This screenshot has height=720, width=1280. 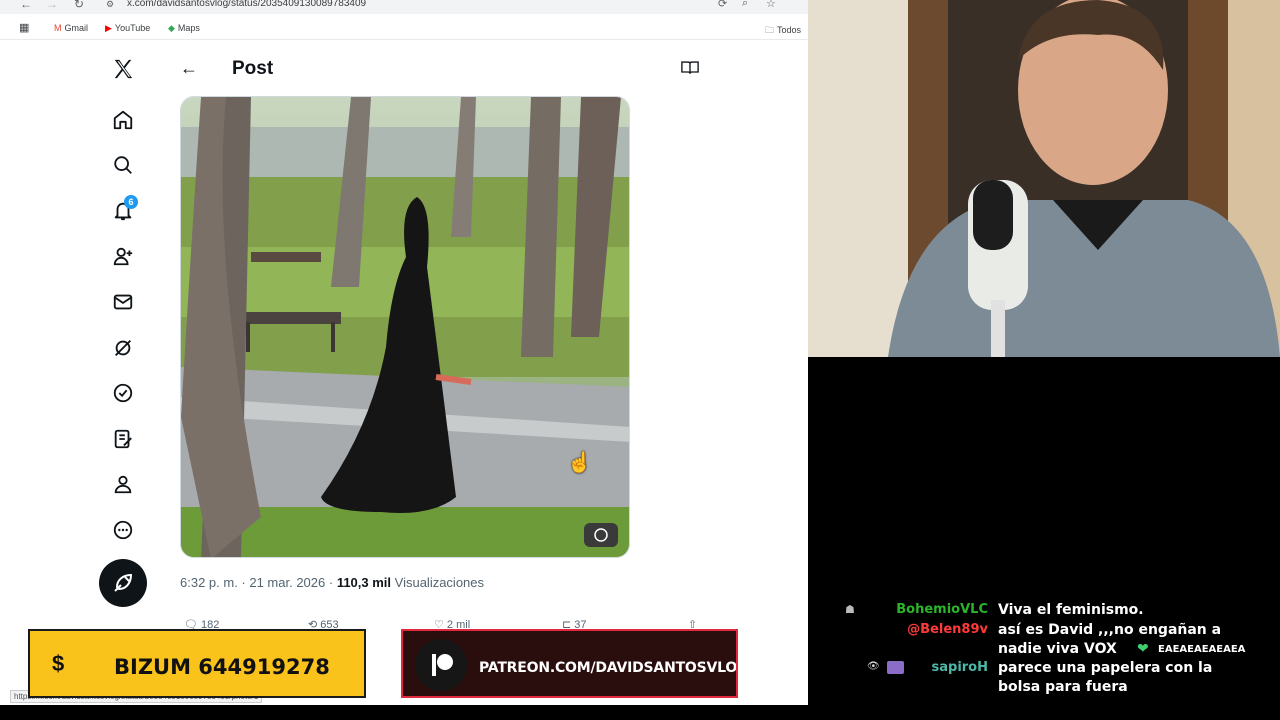 I want to click on bookmarks-bar: ▦ M Gmail ▶ YouTube ◆ Maps 🗀 Todos, so click(x=404, y=28).